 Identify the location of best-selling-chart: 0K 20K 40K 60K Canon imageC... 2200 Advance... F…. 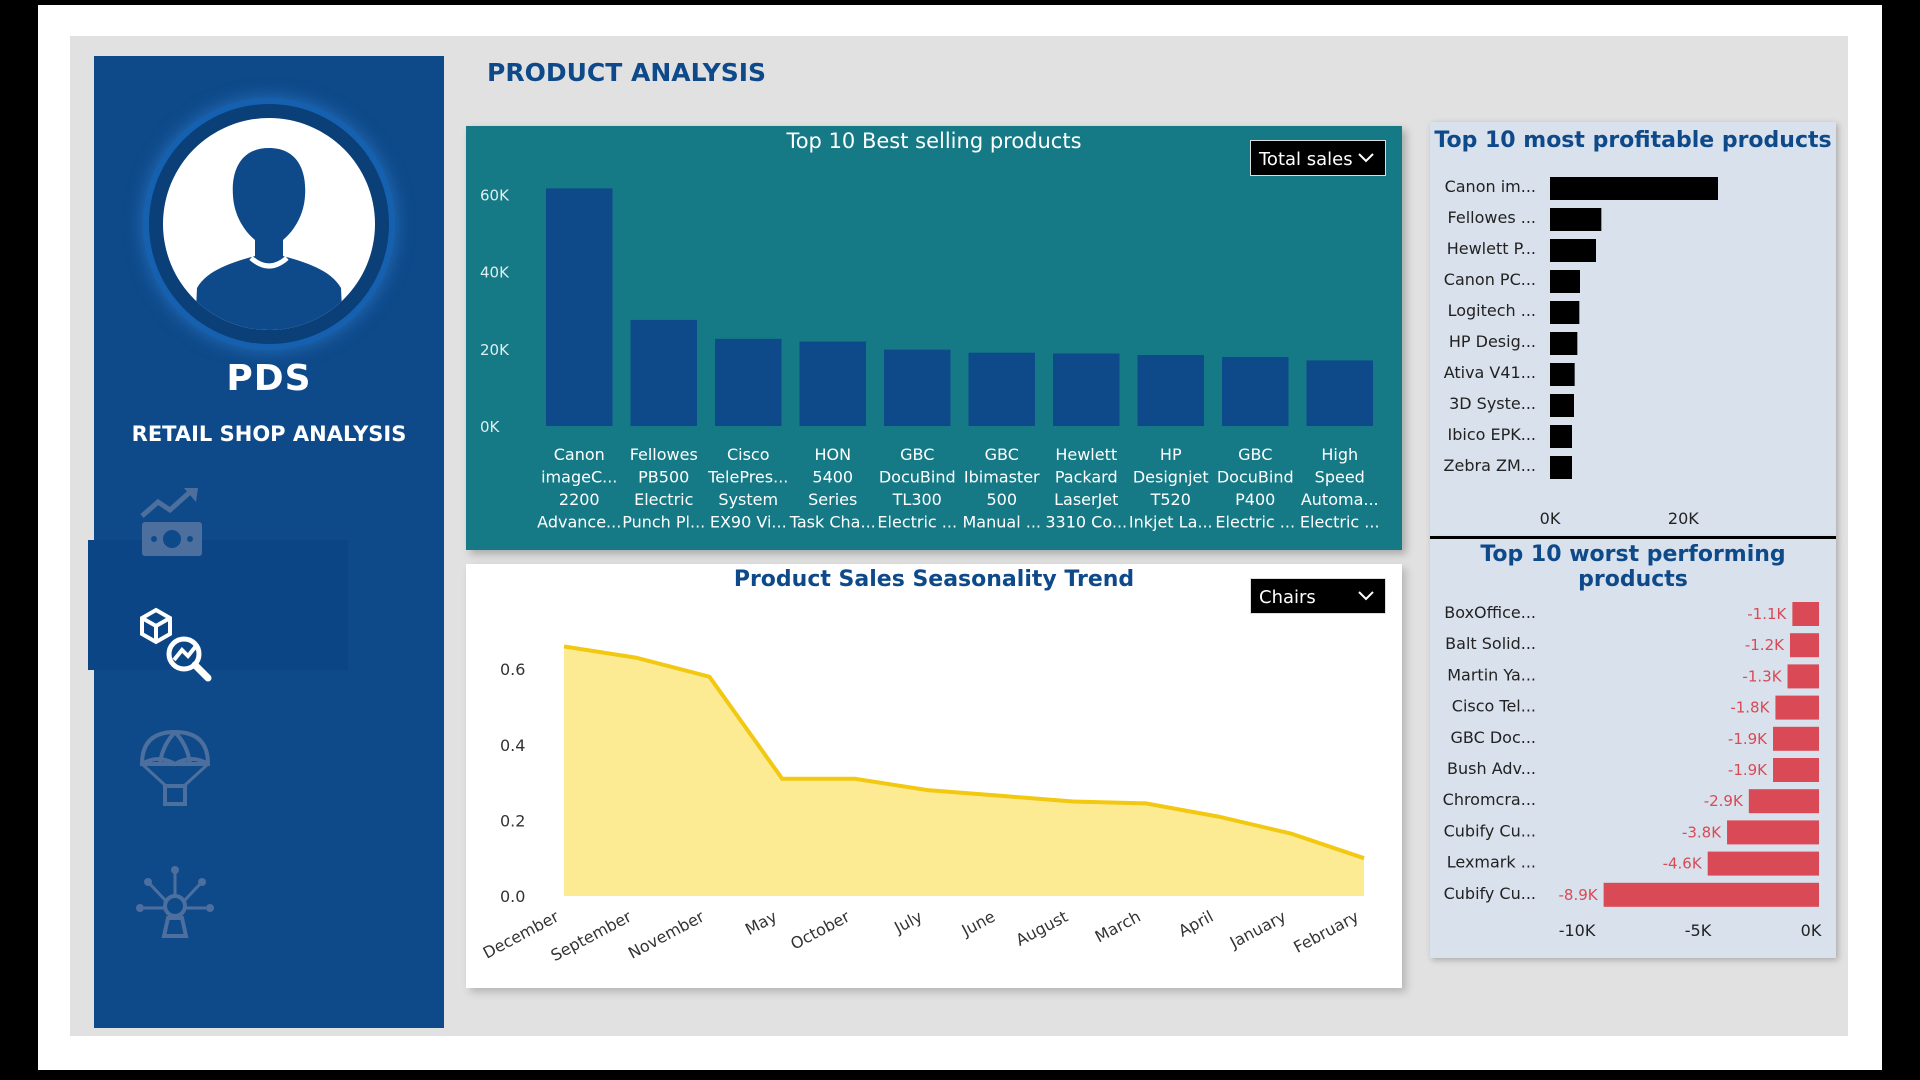
(930, 359).